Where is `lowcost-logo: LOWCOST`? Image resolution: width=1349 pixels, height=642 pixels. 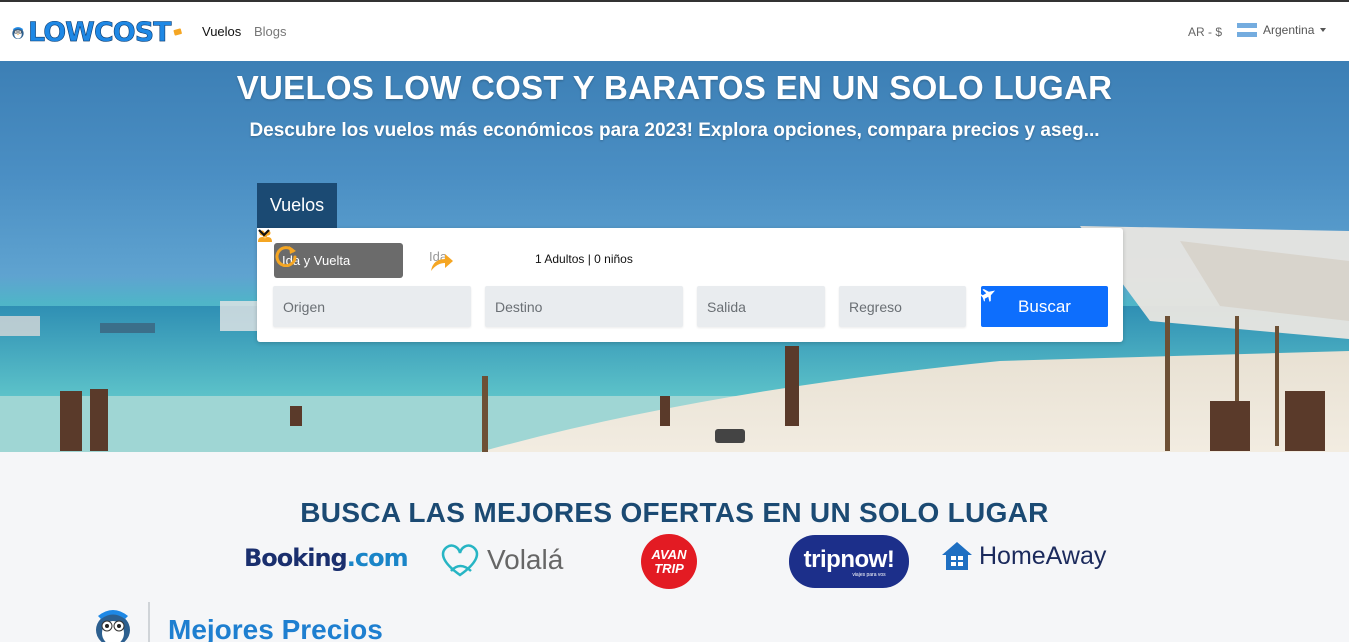 lowcost-logo: LOWCOST is located at coordinates (96, 32).